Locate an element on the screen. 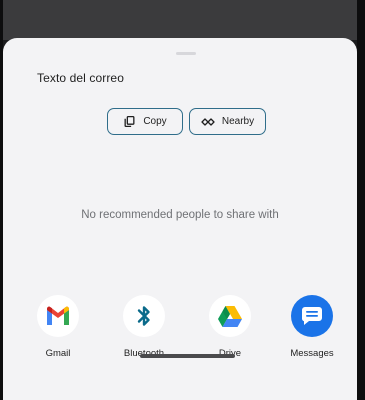 The height and width of the screenshot is (400, 365). copy-button: Copy is located at coordinates (145, 121).